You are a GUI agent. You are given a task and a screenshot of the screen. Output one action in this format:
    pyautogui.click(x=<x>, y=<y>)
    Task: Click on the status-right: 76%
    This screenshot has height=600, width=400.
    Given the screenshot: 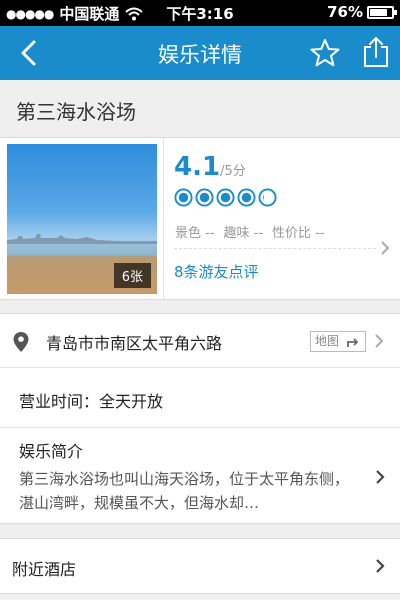 What is the action you would take?
    pyautogui.click(x=362, y=12)
    